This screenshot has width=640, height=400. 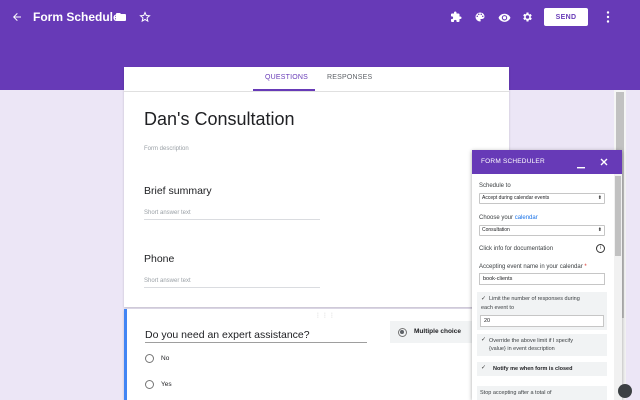 What do you see at coordinates (516, 249) in the screenshot?
I see `docs-label: Click info for documentation` at bounding box center [516, 249].